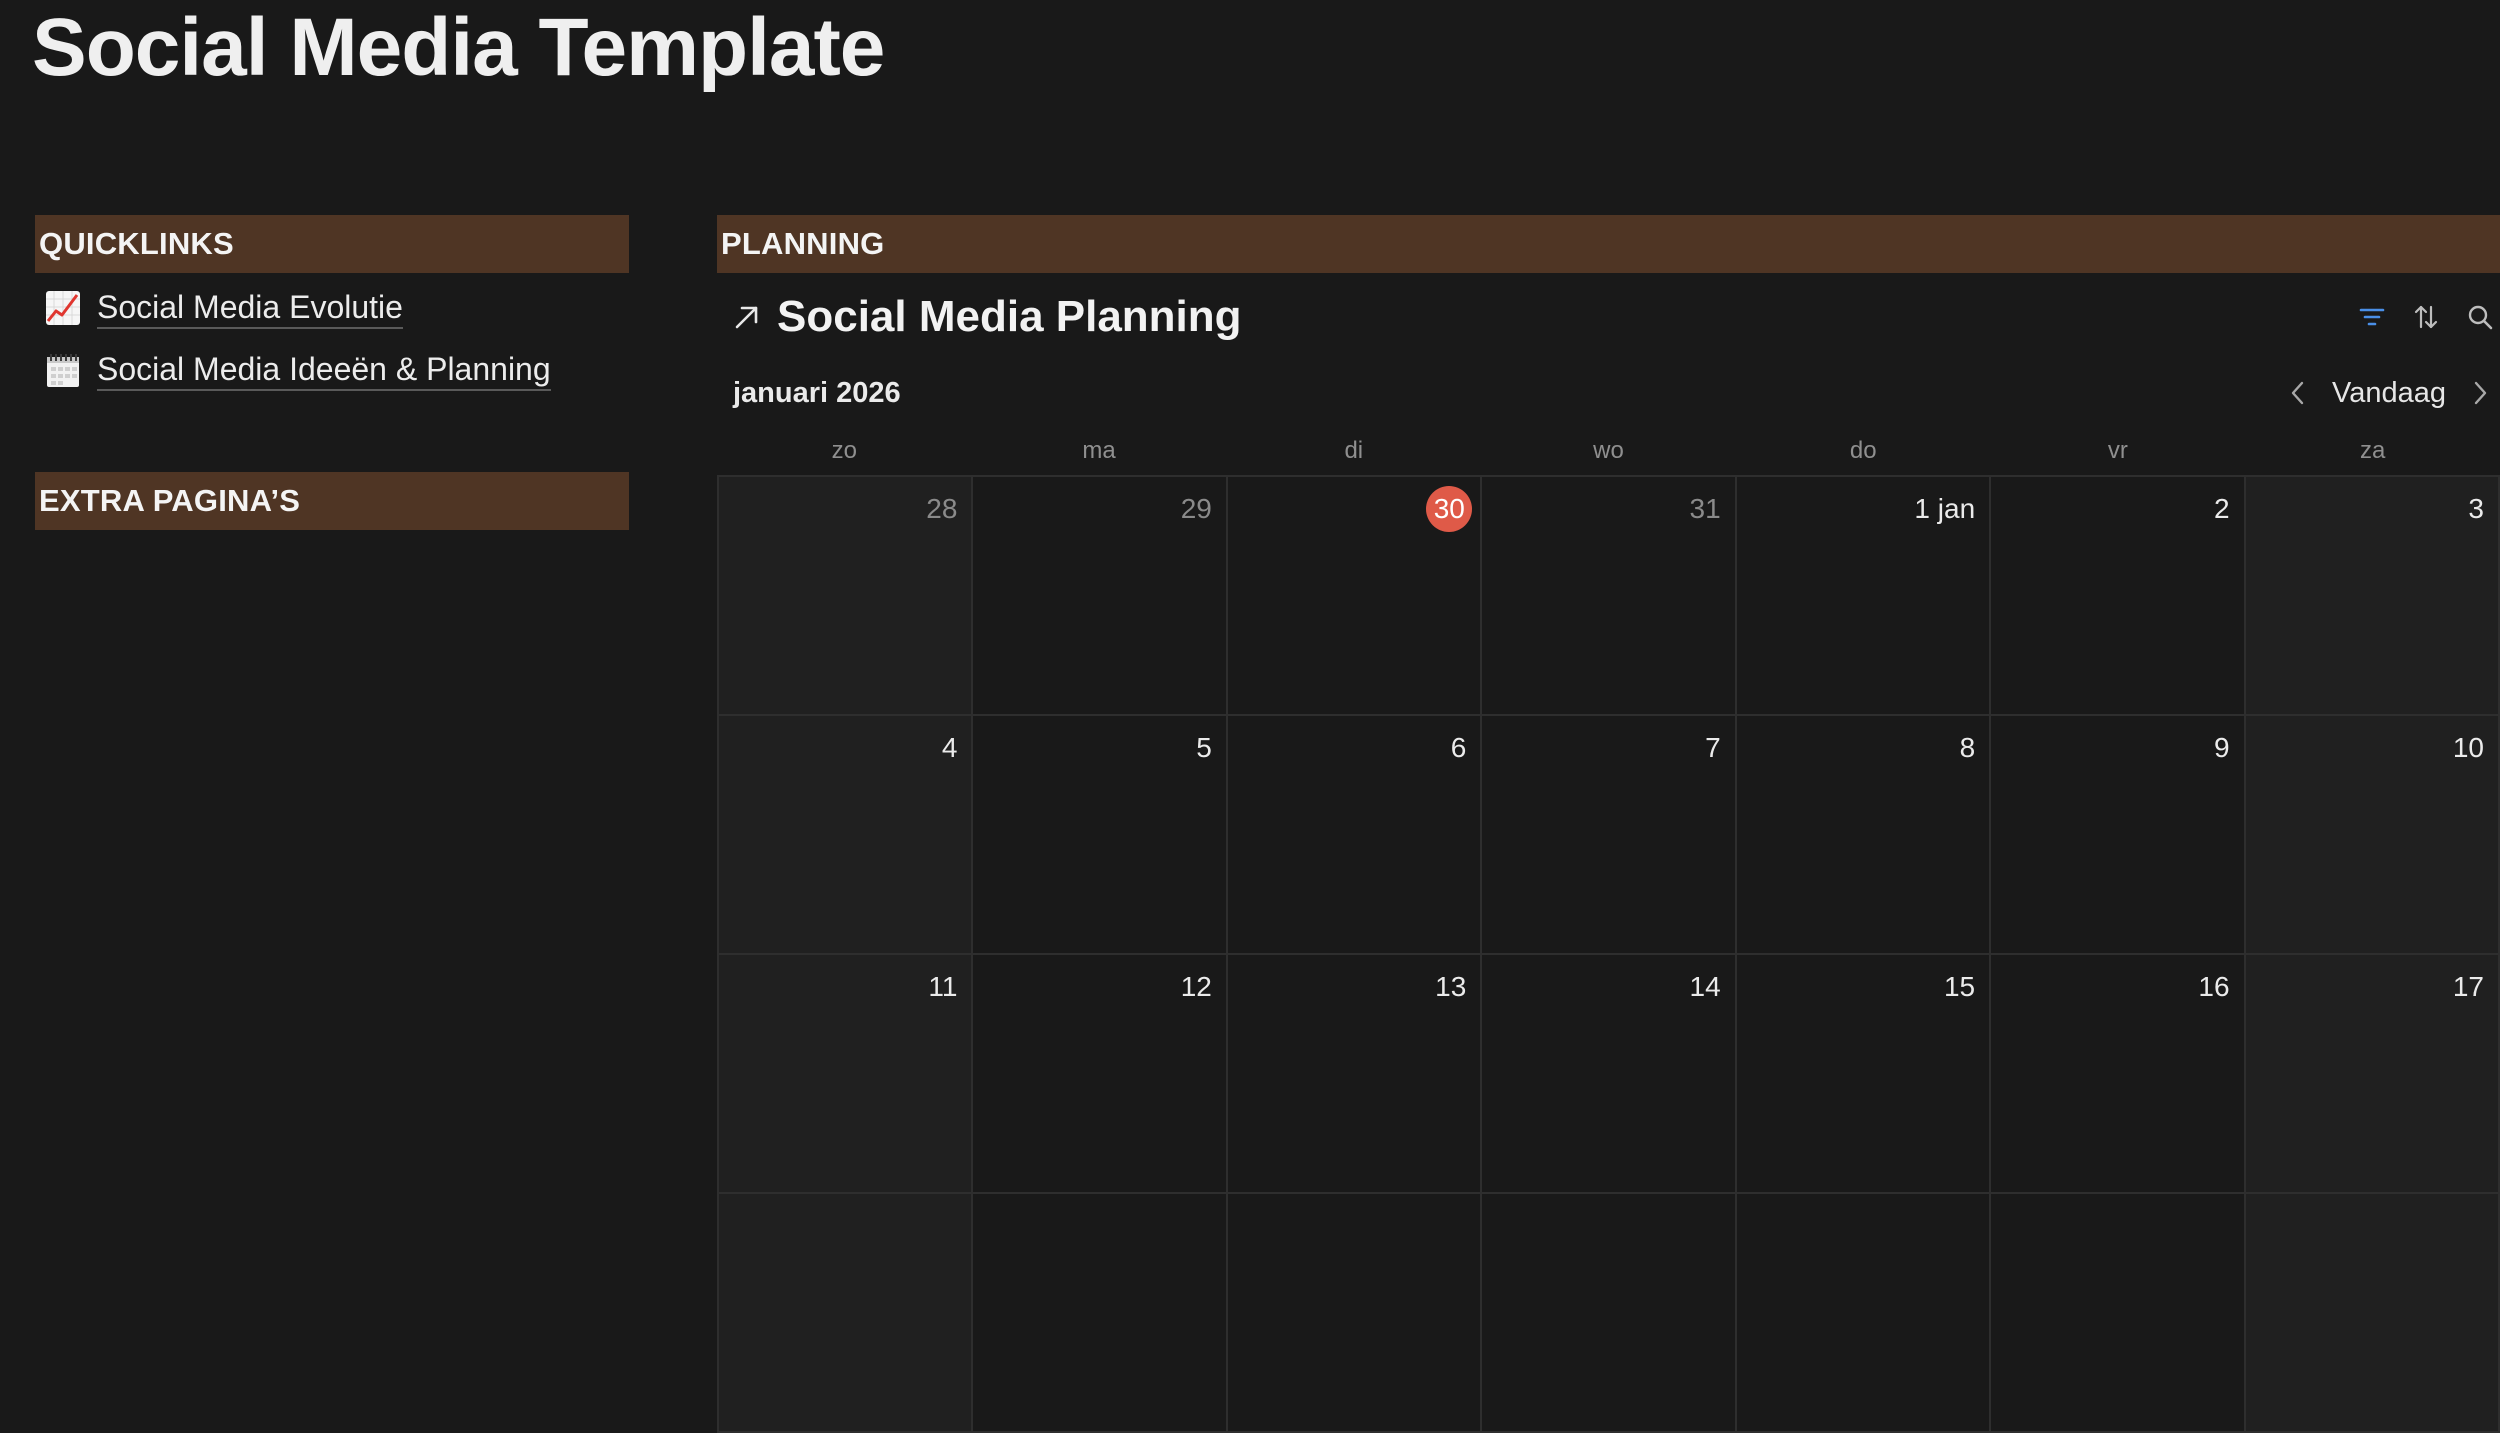 The height and width of the screenshot is (1433, 2500). I want to click on day-number: 15, so click(1959, 986).